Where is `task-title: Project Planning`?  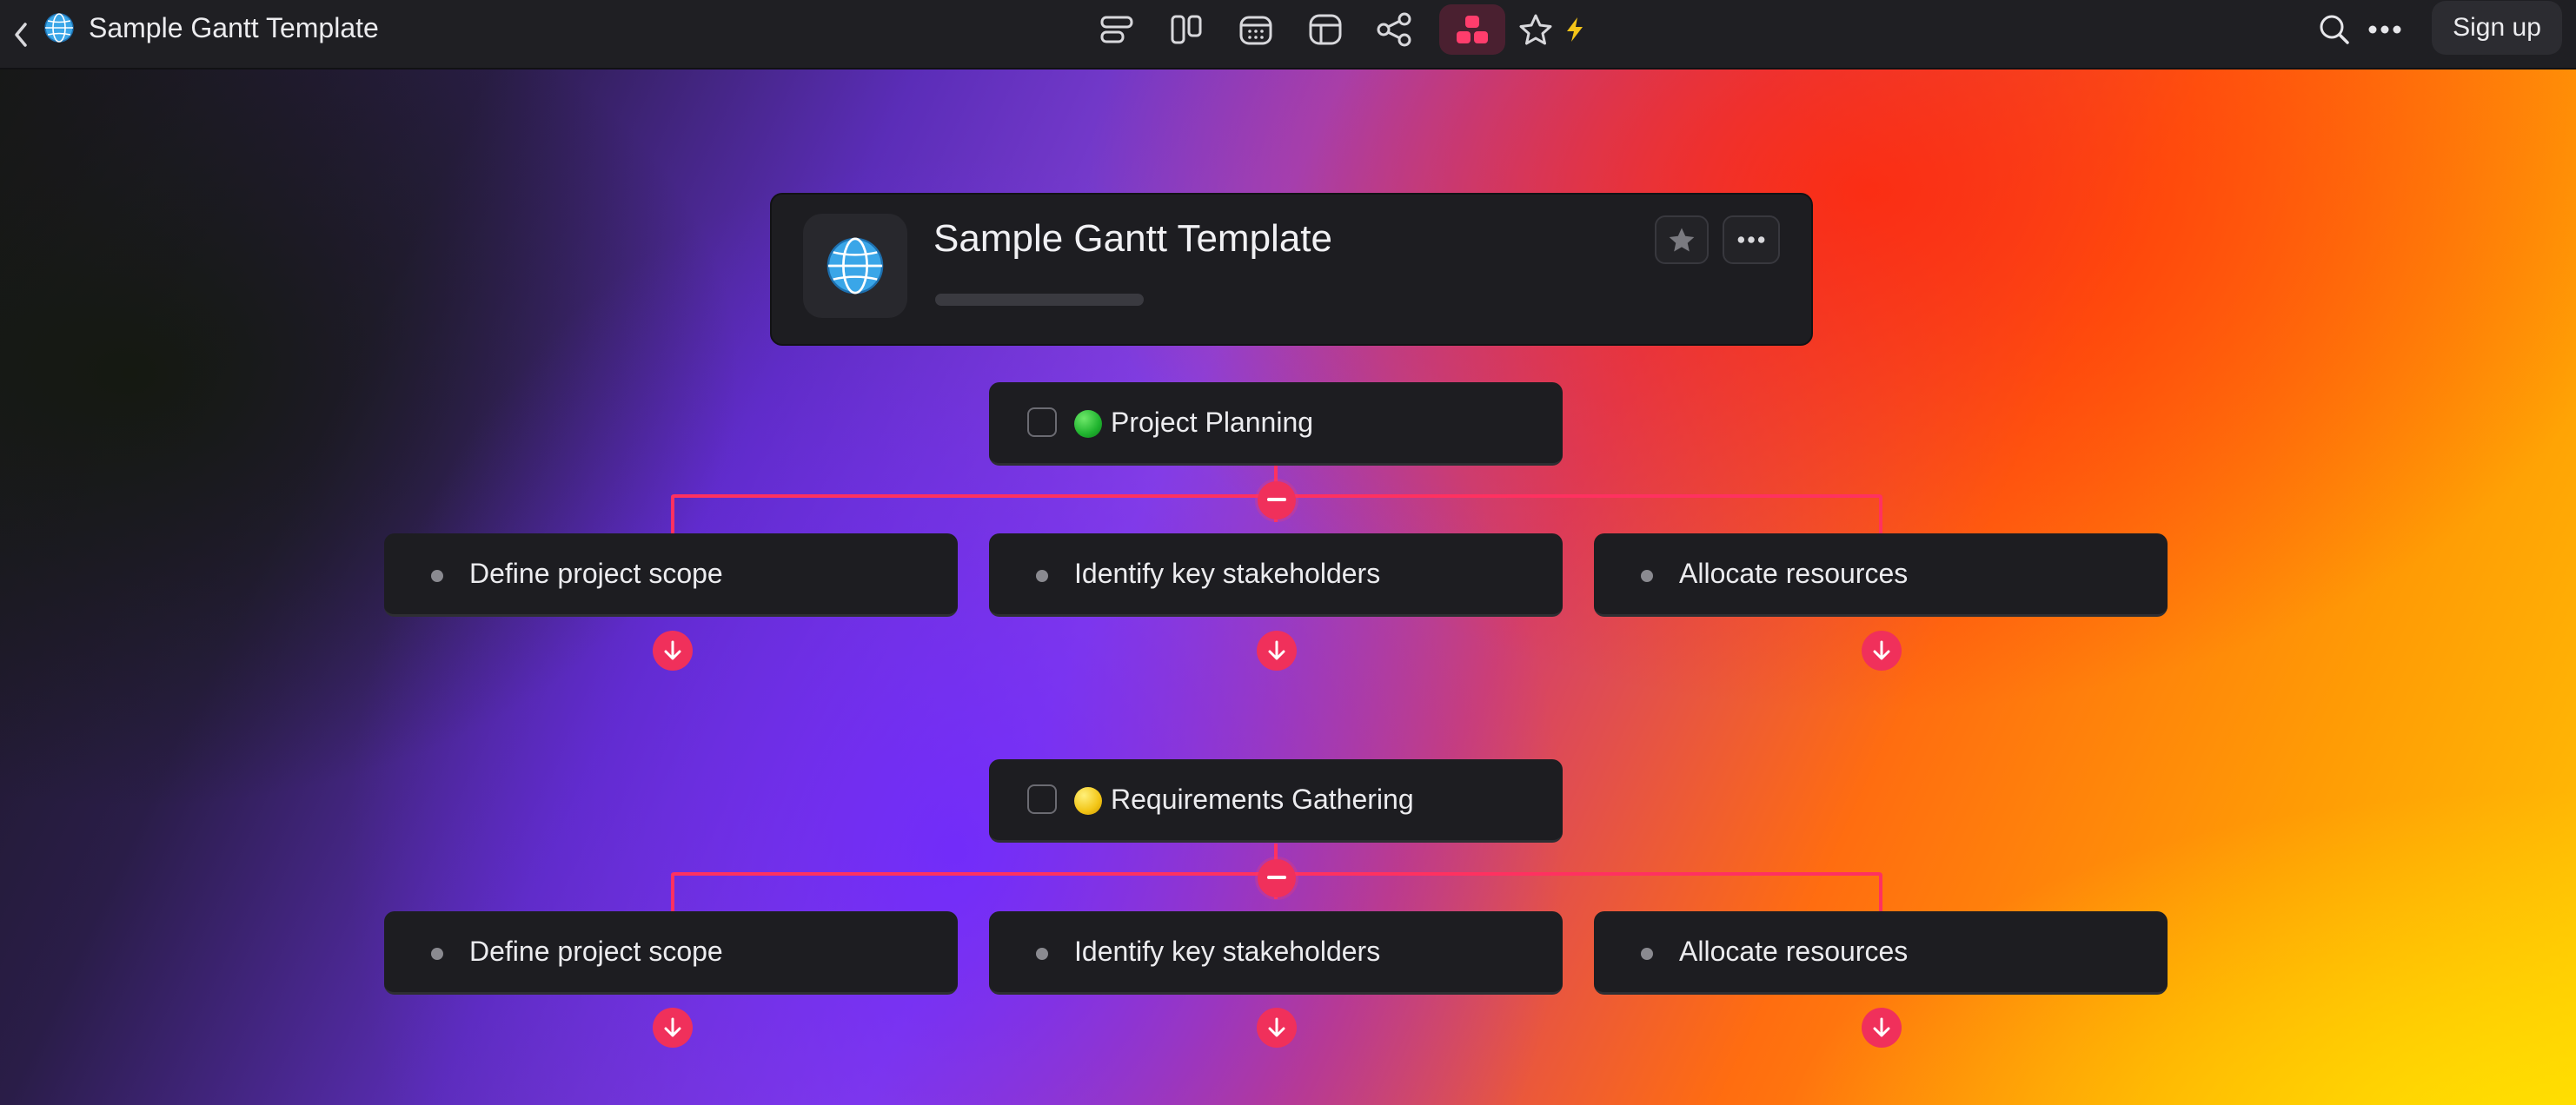 task-title: Project Planning is located at coordinates (1212, 422).